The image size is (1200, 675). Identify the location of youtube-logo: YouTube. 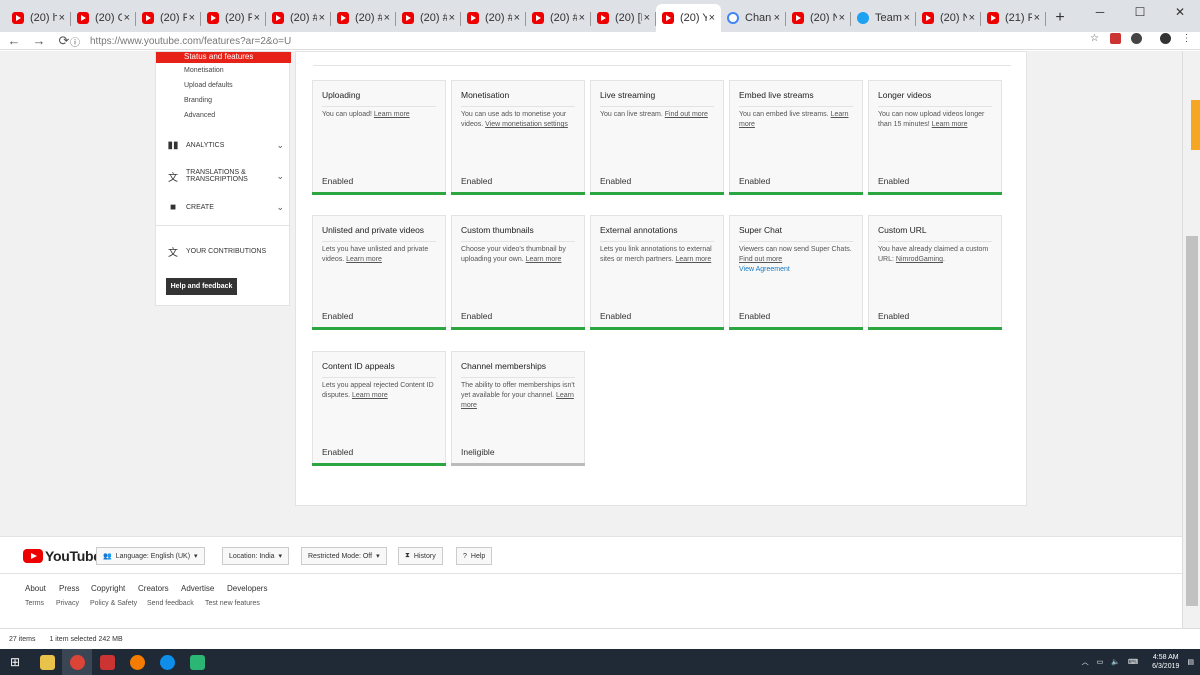
(62, 556).